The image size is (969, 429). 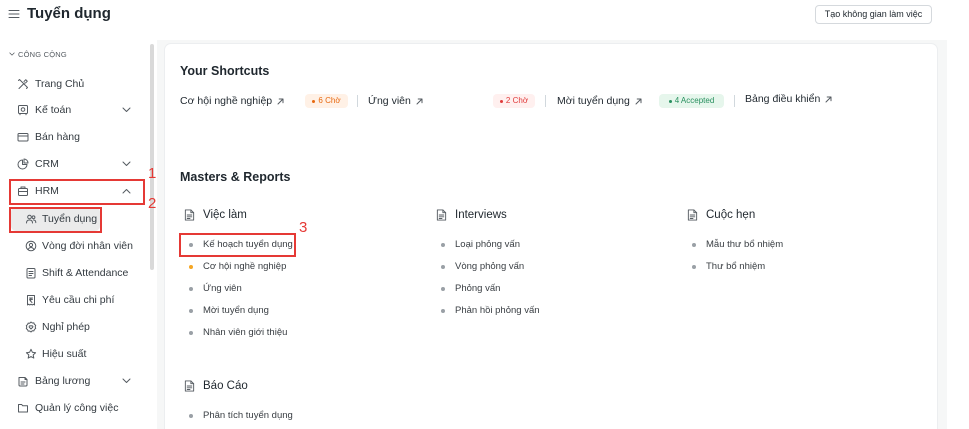 I want to click on sidebar-item-employee-lifecycle: Vòng đời nhân viên, so click(x=79, y=246).